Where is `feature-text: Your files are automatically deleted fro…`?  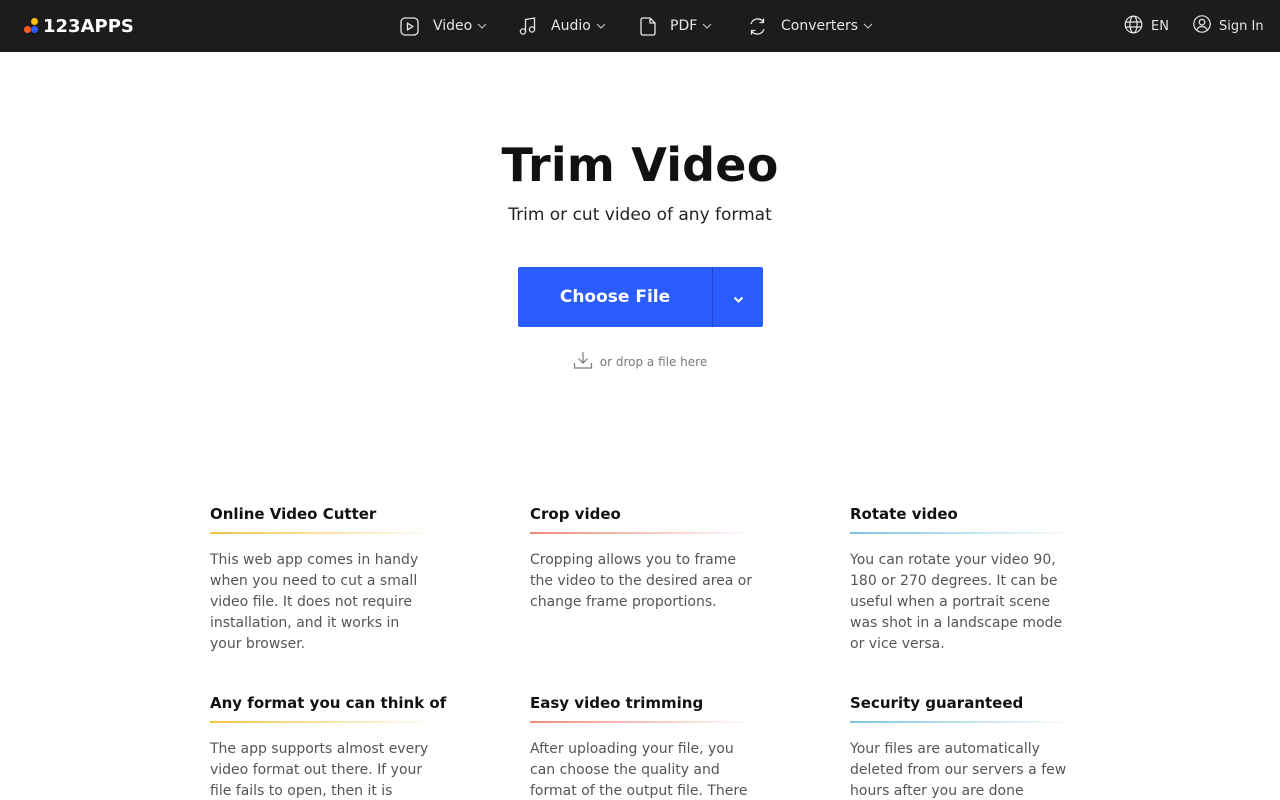
feature-text: Your files are automatically deleted fro… is located at coordinates (958, 770).